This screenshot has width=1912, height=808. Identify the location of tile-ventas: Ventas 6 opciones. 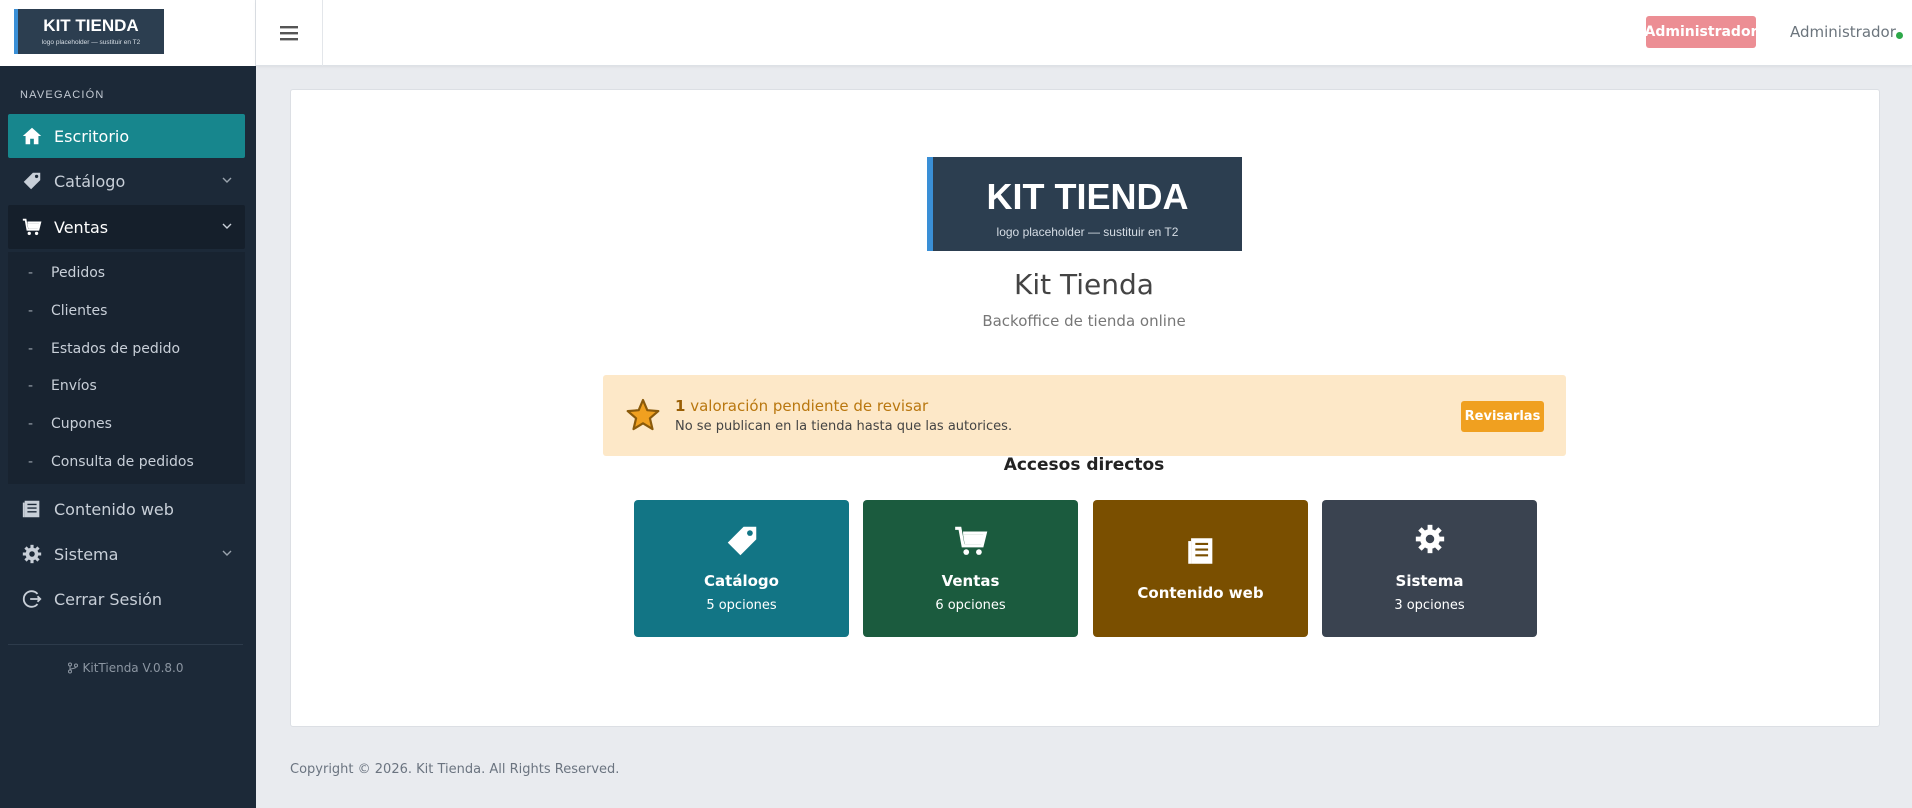
(970, 568).